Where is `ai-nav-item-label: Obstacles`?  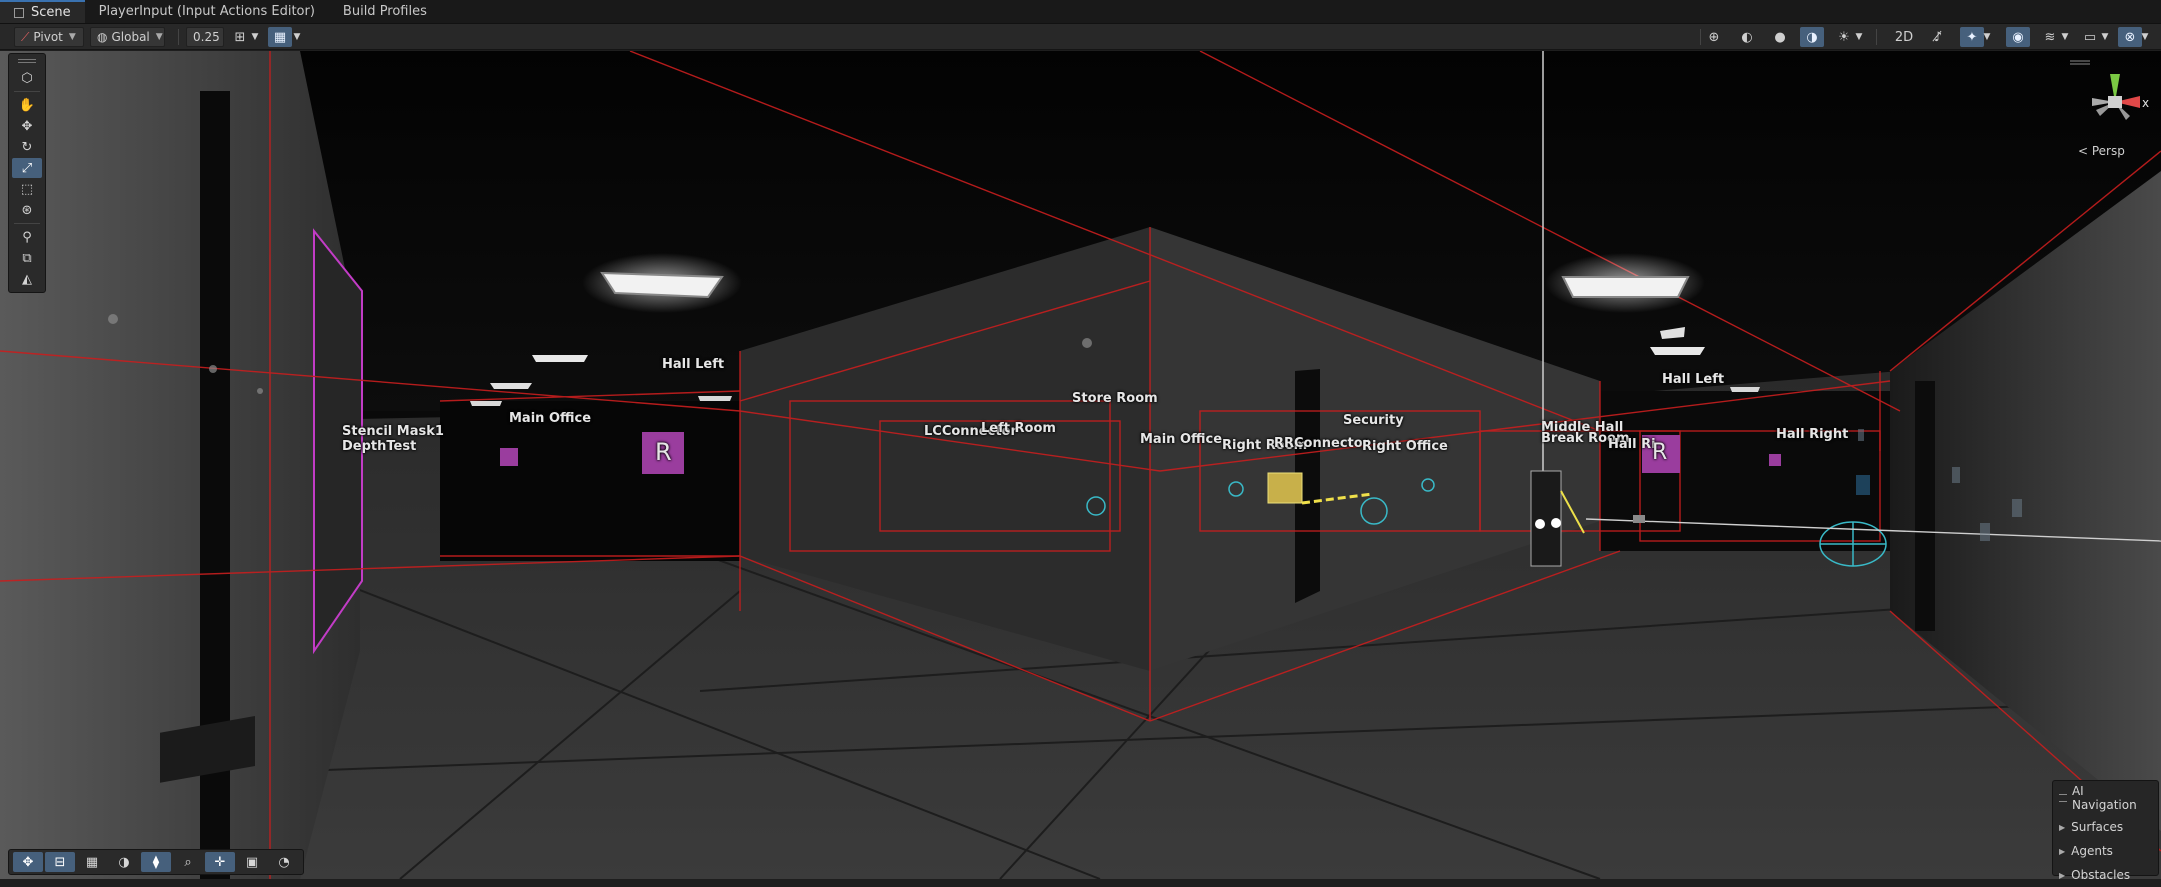
ai-nav-item-label: Obstacles is located at coordinates (2101, 875).